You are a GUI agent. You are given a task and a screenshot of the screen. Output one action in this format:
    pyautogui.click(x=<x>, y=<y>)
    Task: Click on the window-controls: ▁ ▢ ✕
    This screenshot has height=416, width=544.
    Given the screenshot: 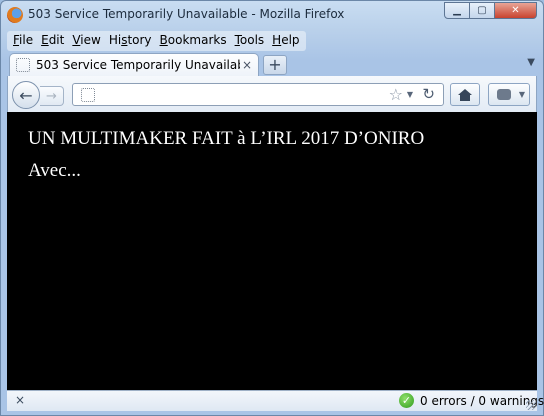 What is the action you would take?
    pyautogui.click(x=490, y=11)
    